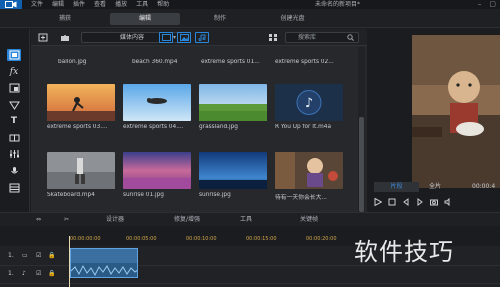  I want to click on particle-room-icon, so click(14, 105).